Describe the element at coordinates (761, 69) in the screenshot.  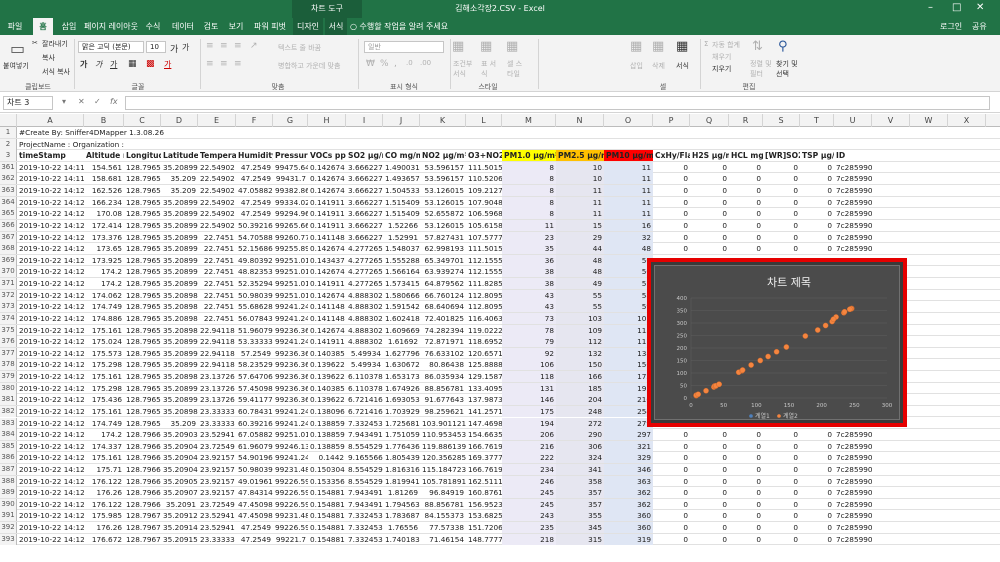
I see `sort-filter-button: 정렬 및 필터` at that location.